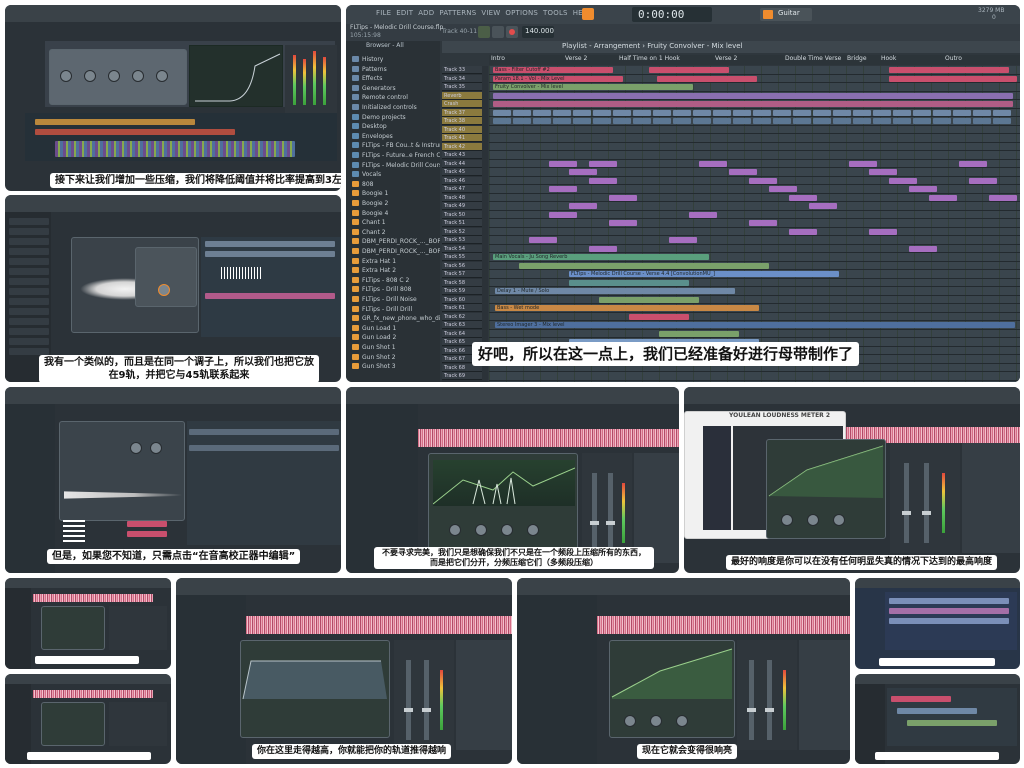 The width and height of the screenshot is (1024, 768). I want to click on track-header: Track 38, so click(462, 121).